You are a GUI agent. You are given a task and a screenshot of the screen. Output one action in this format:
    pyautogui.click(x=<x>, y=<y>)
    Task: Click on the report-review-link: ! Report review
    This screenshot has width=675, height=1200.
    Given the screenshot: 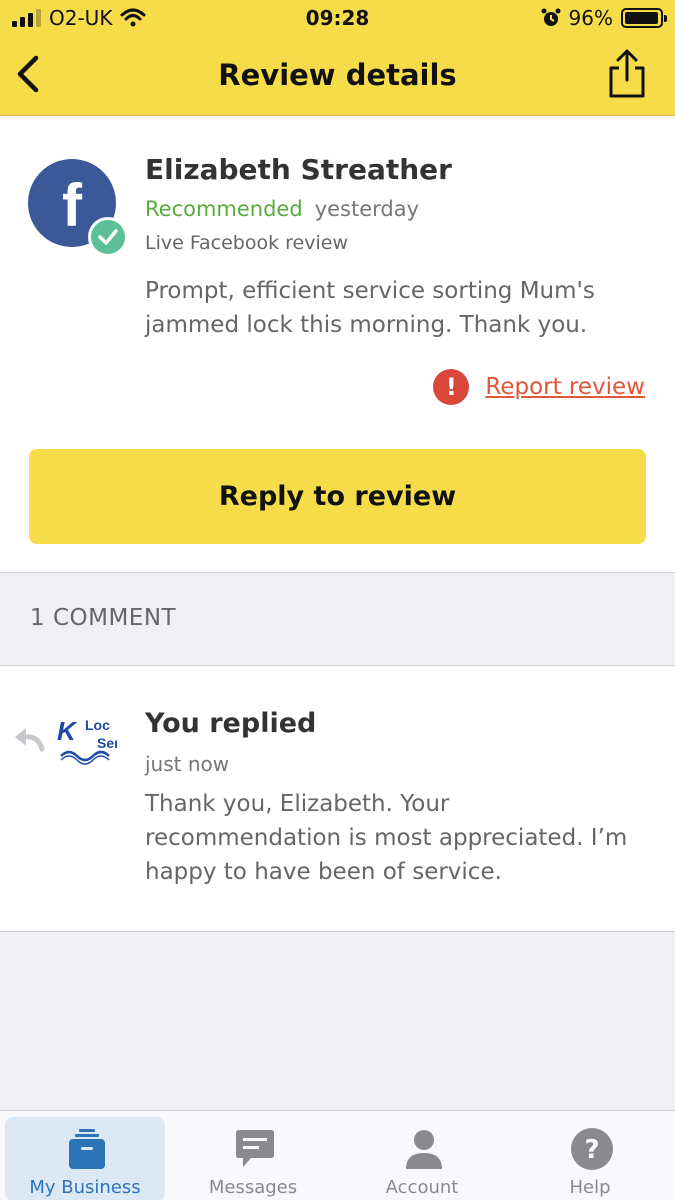 What is the action you would take?
    pyautogui.click(x=539, y=387)
    